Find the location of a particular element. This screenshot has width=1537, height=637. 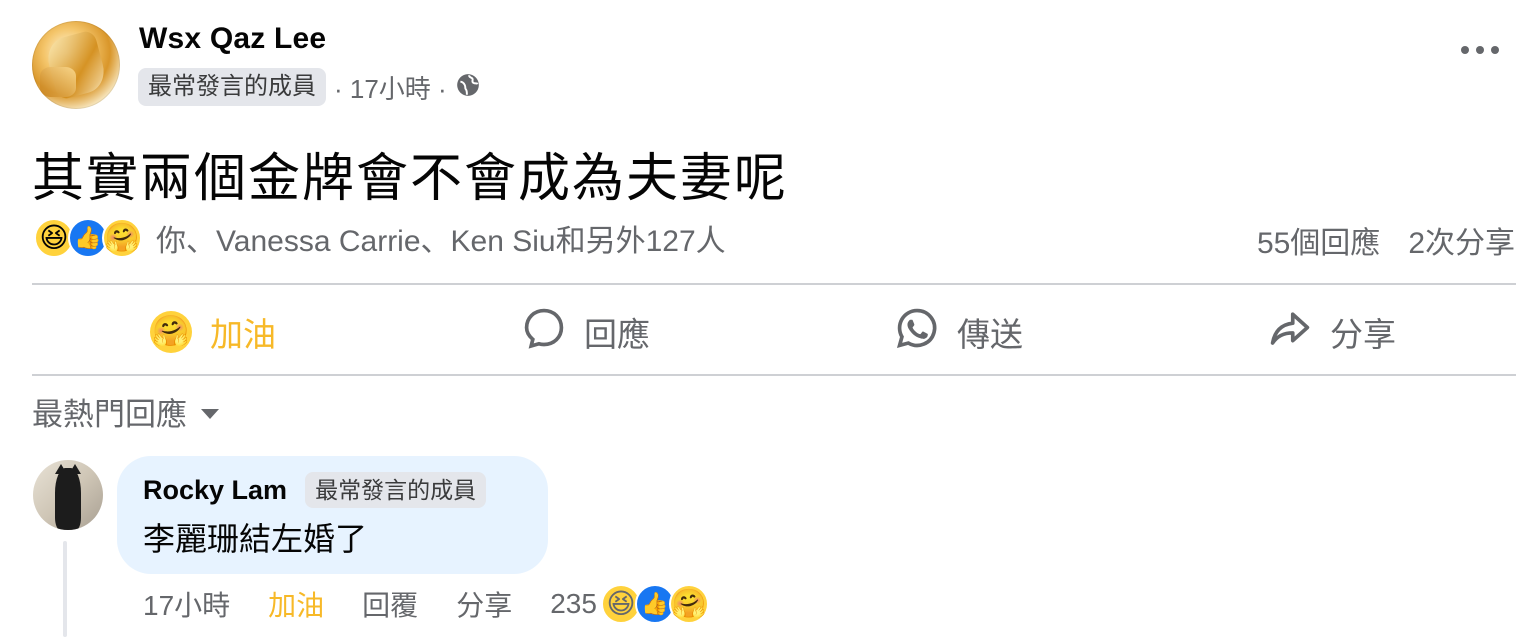

reactions-summary: 😆 👍 🤗 你、Vanessa Carrie、Ken Siu和另外127人 is located at coordinates (380, 238).